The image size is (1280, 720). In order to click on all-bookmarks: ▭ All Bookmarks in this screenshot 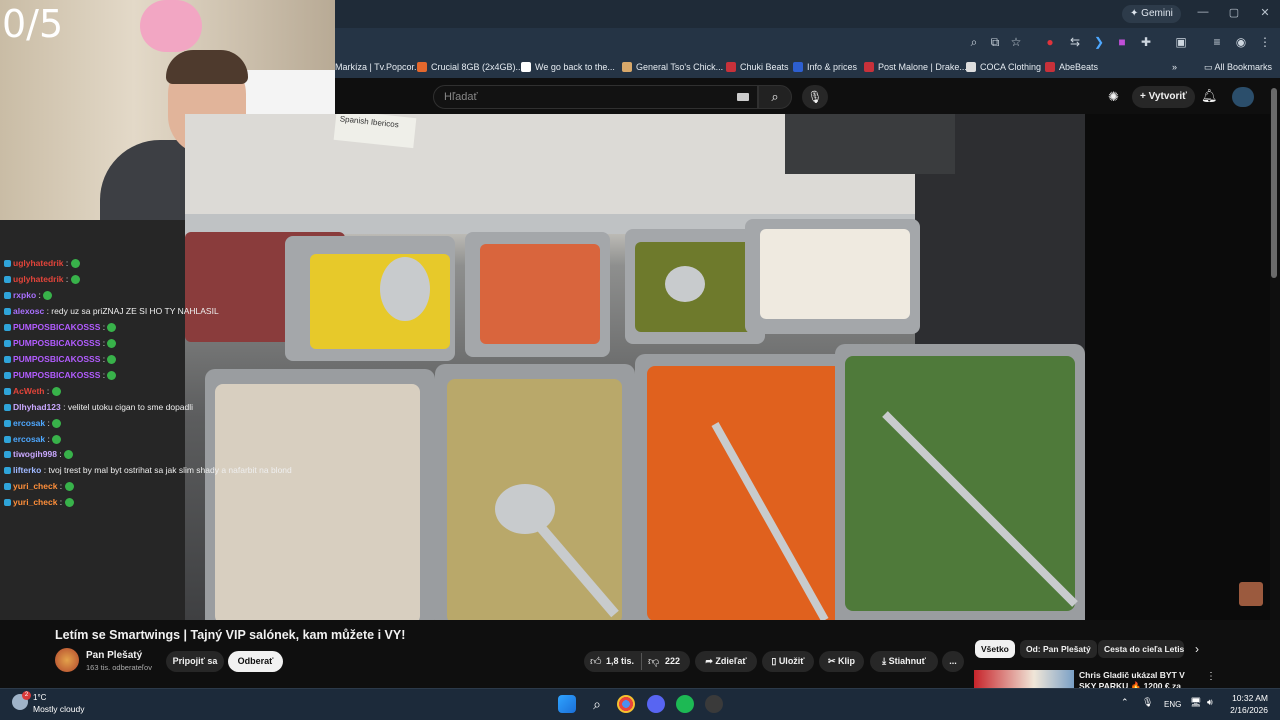, I will do `click(1238, 67)`.